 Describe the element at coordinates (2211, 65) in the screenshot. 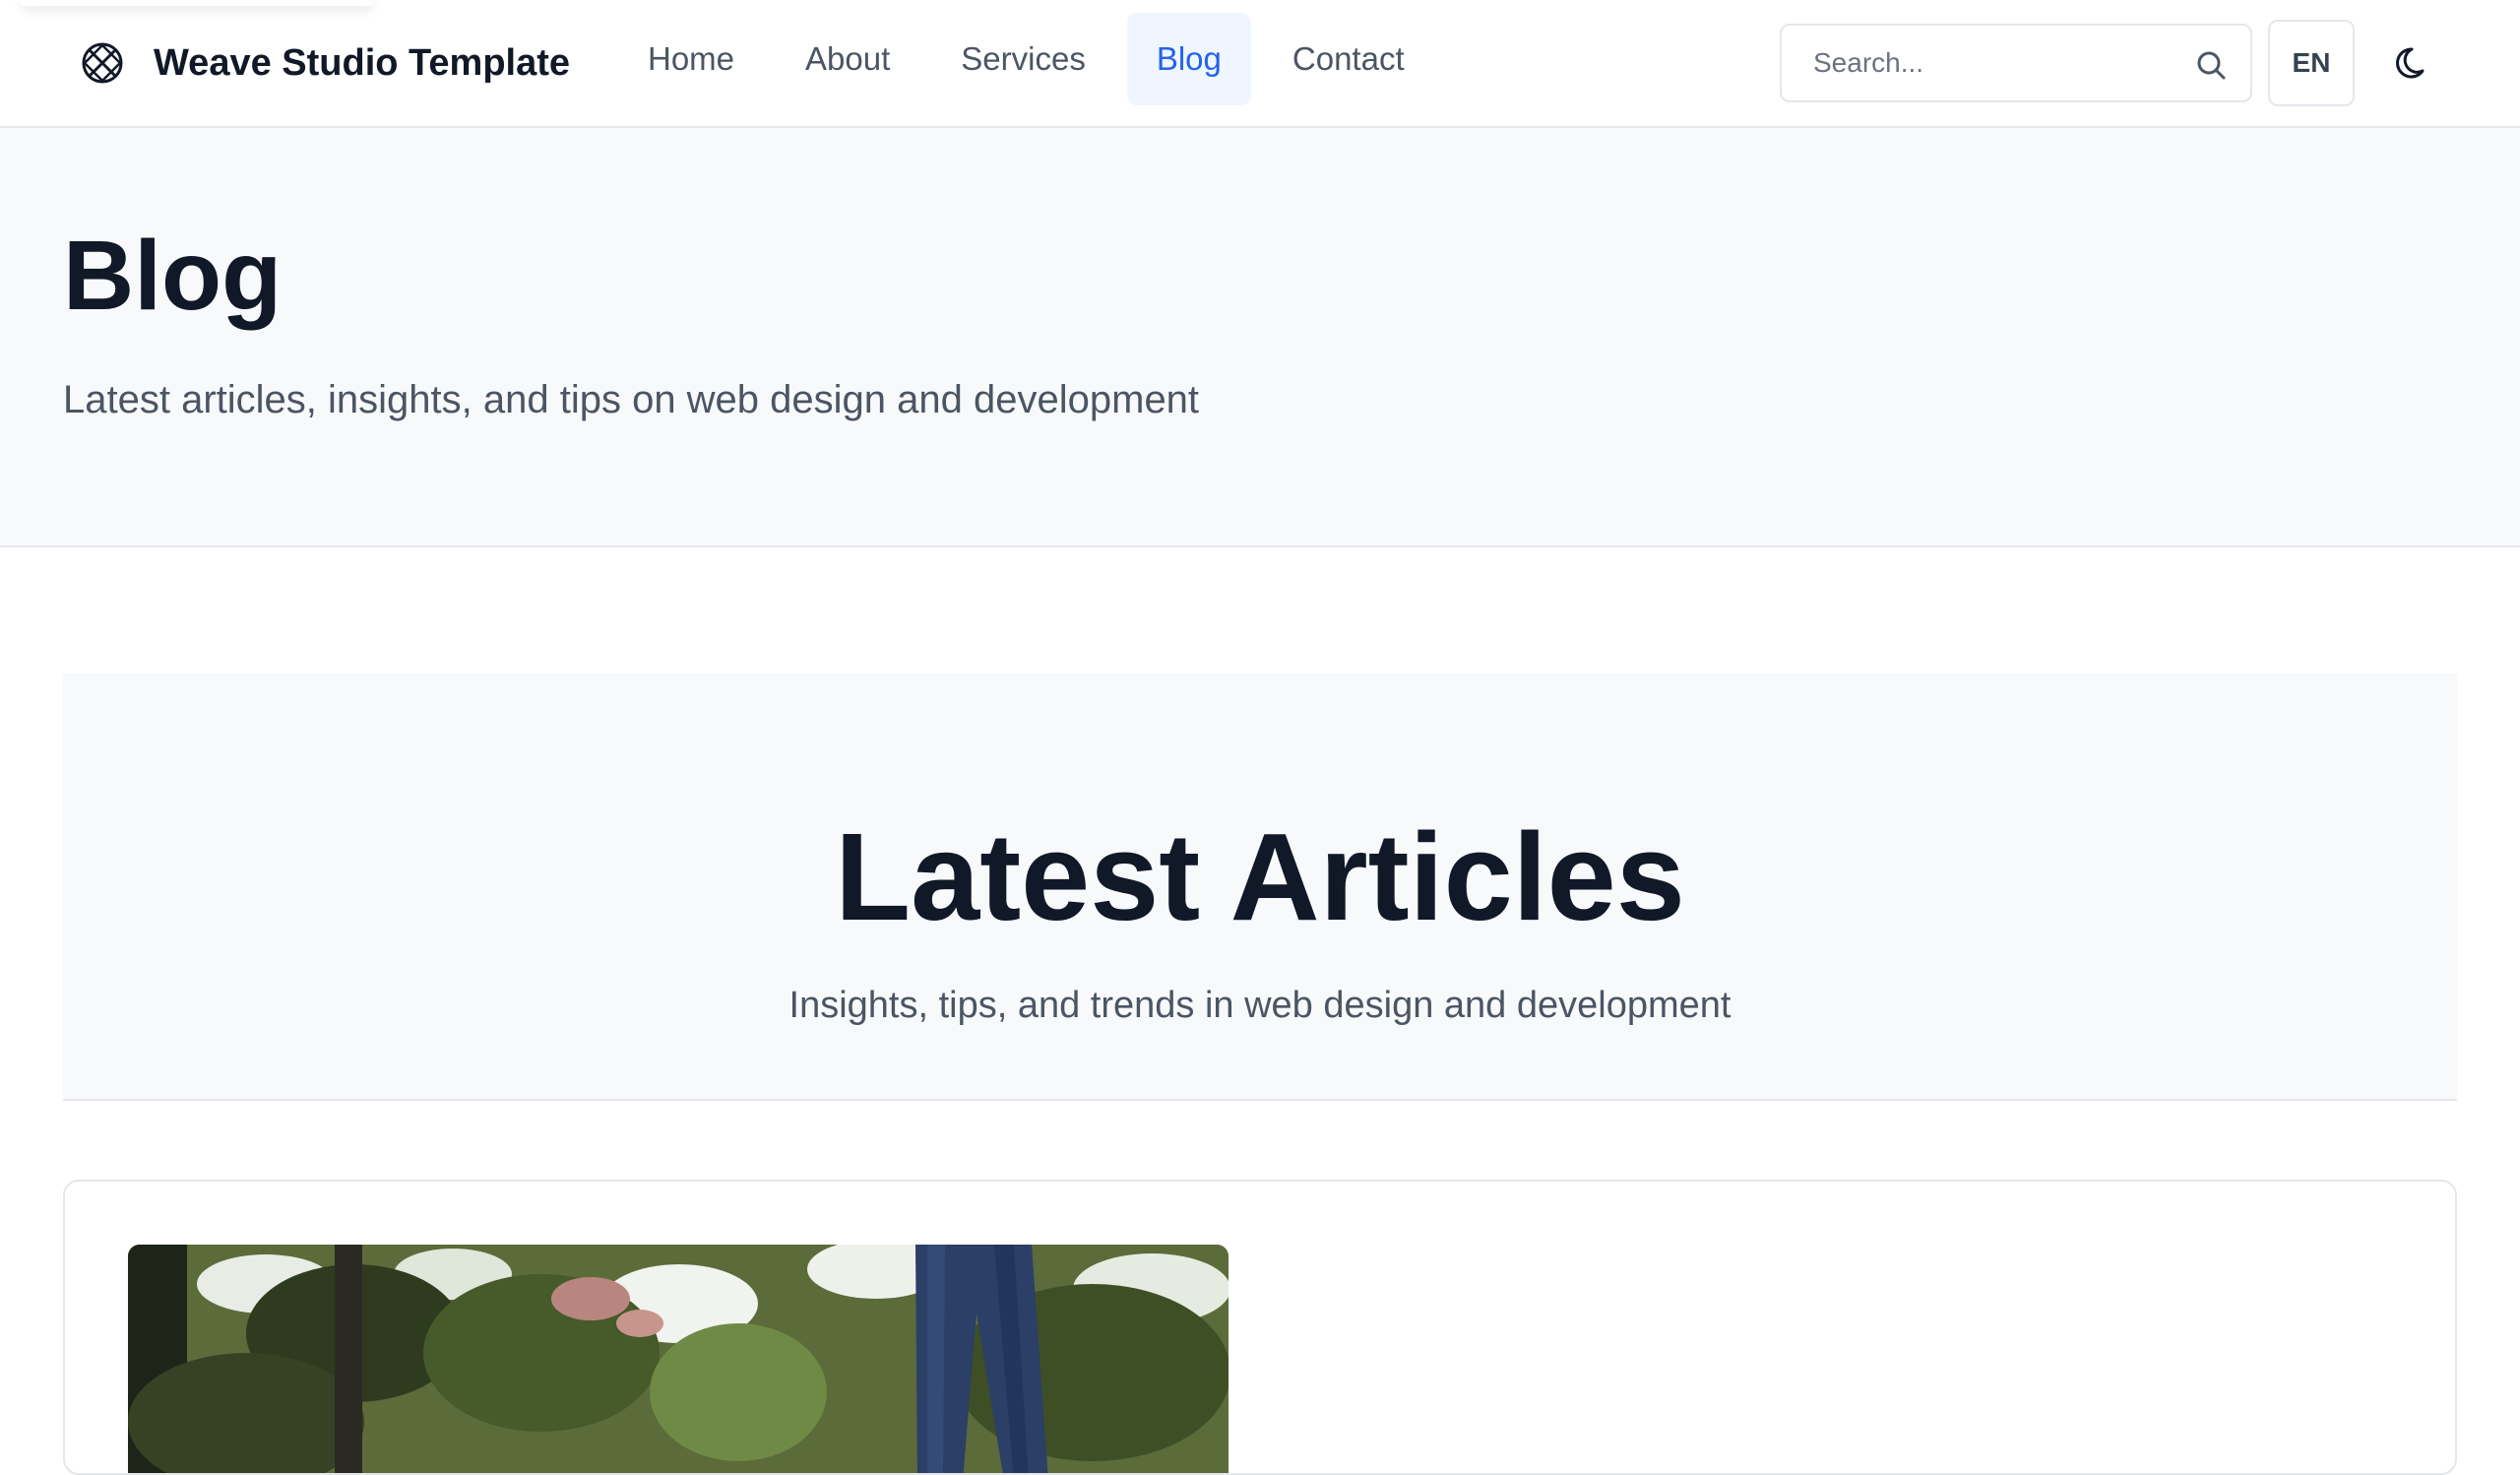

I see `search-icon` at that location.